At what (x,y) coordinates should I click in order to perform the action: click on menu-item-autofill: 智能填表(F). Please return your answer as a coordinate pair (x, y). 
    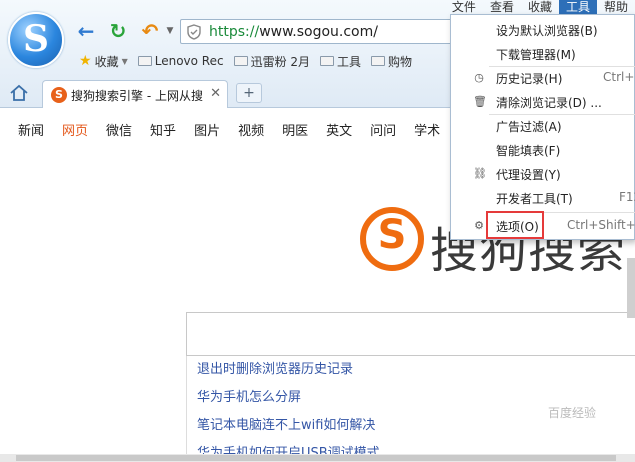
    Looking at the image, I should click on (543, 150).